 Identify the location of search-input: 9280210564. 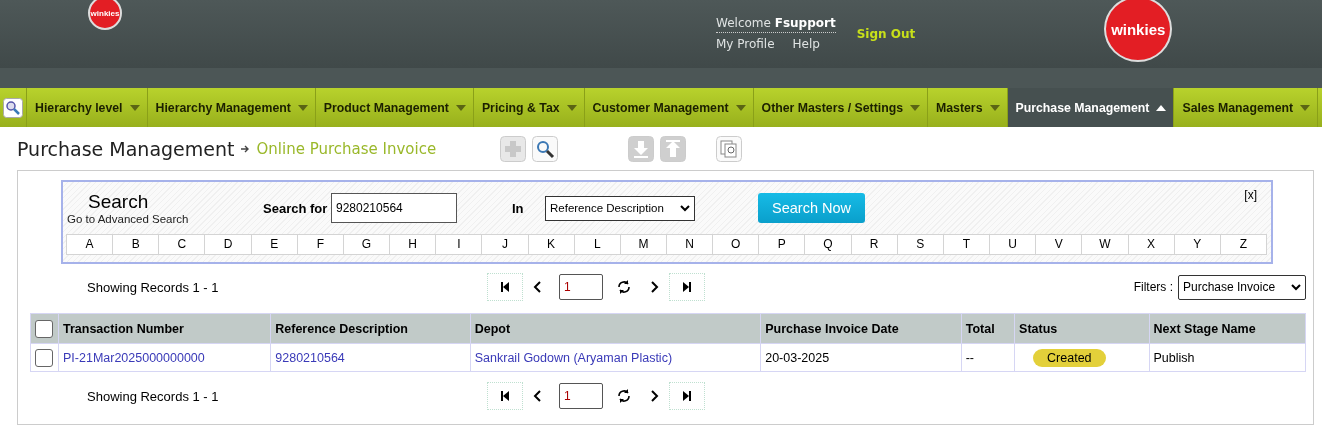
(394, 208).